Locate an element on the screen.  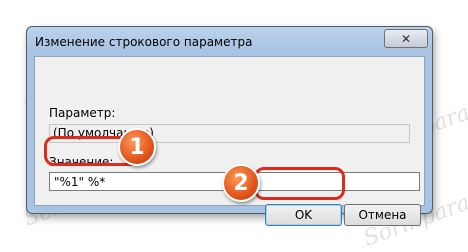
step-badge-2: 2 is located at coordinates (241, 183).